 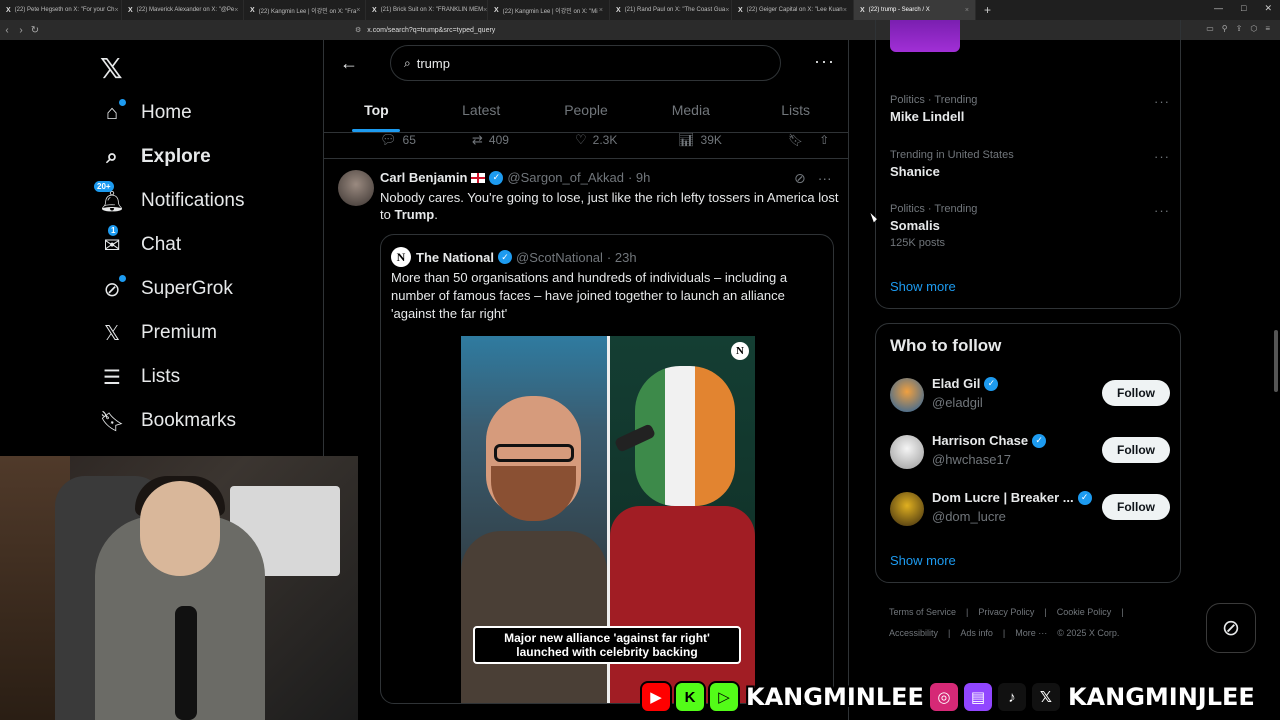 I want to click on author-handle: @Sargon_of_Akkad, so click(x=565, y=177).